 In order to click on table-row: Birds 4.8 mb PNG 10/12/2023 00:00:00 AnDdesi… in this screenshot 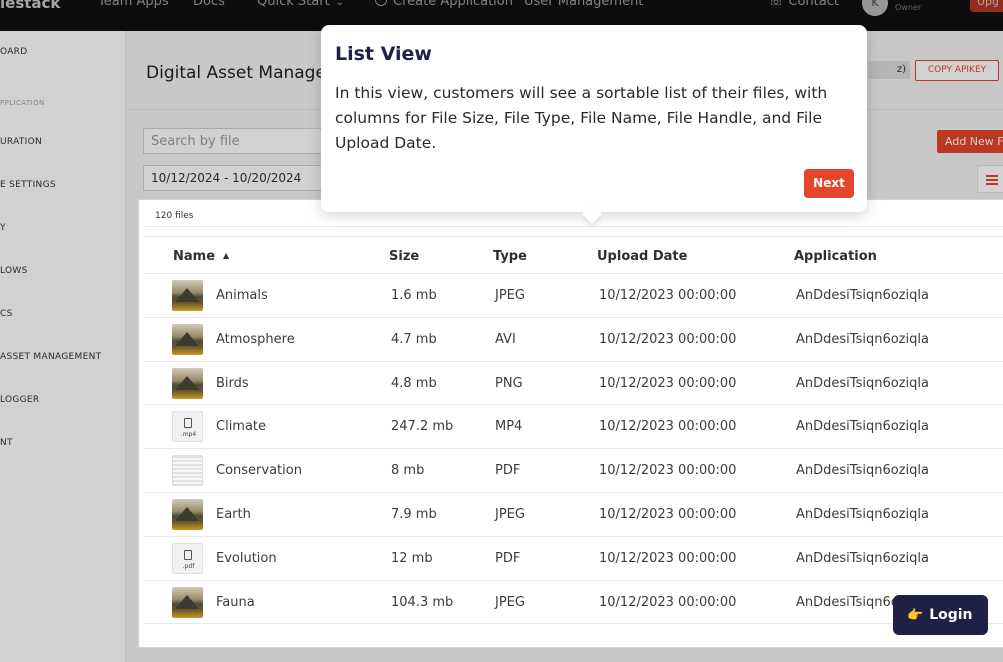, I will do `click(573, 384)`.